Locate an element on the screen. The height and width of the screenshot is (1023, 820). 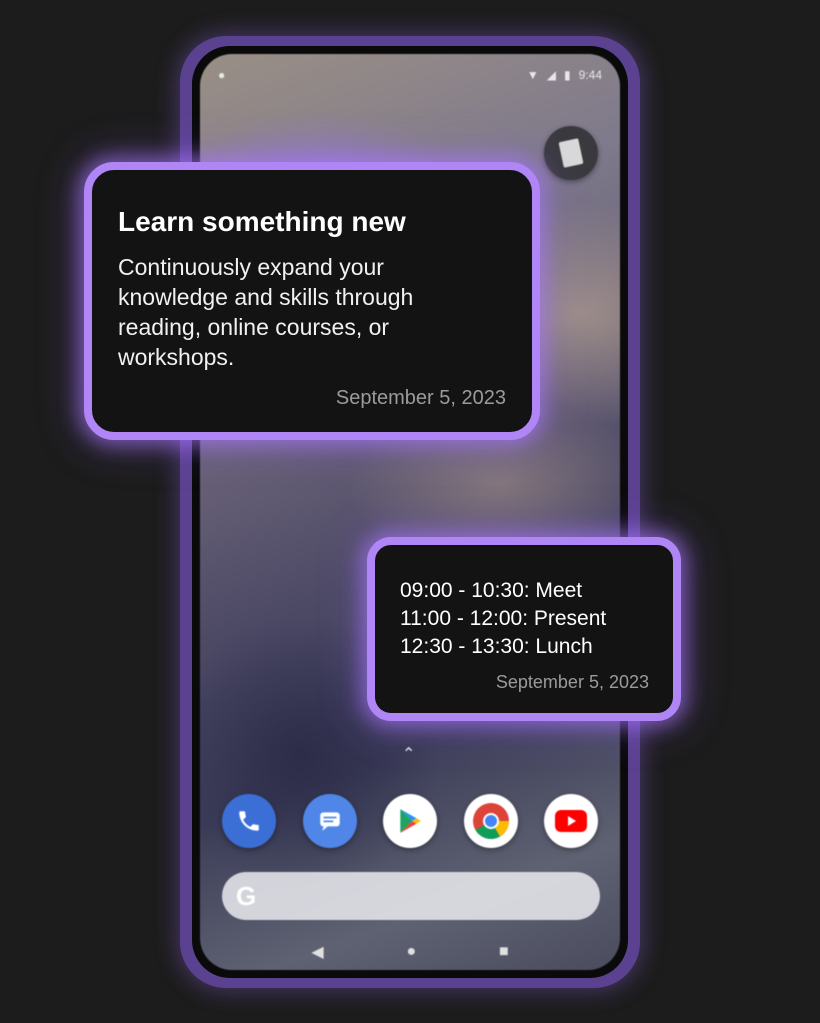
search-bar: G is located at coordinates (411, 896).